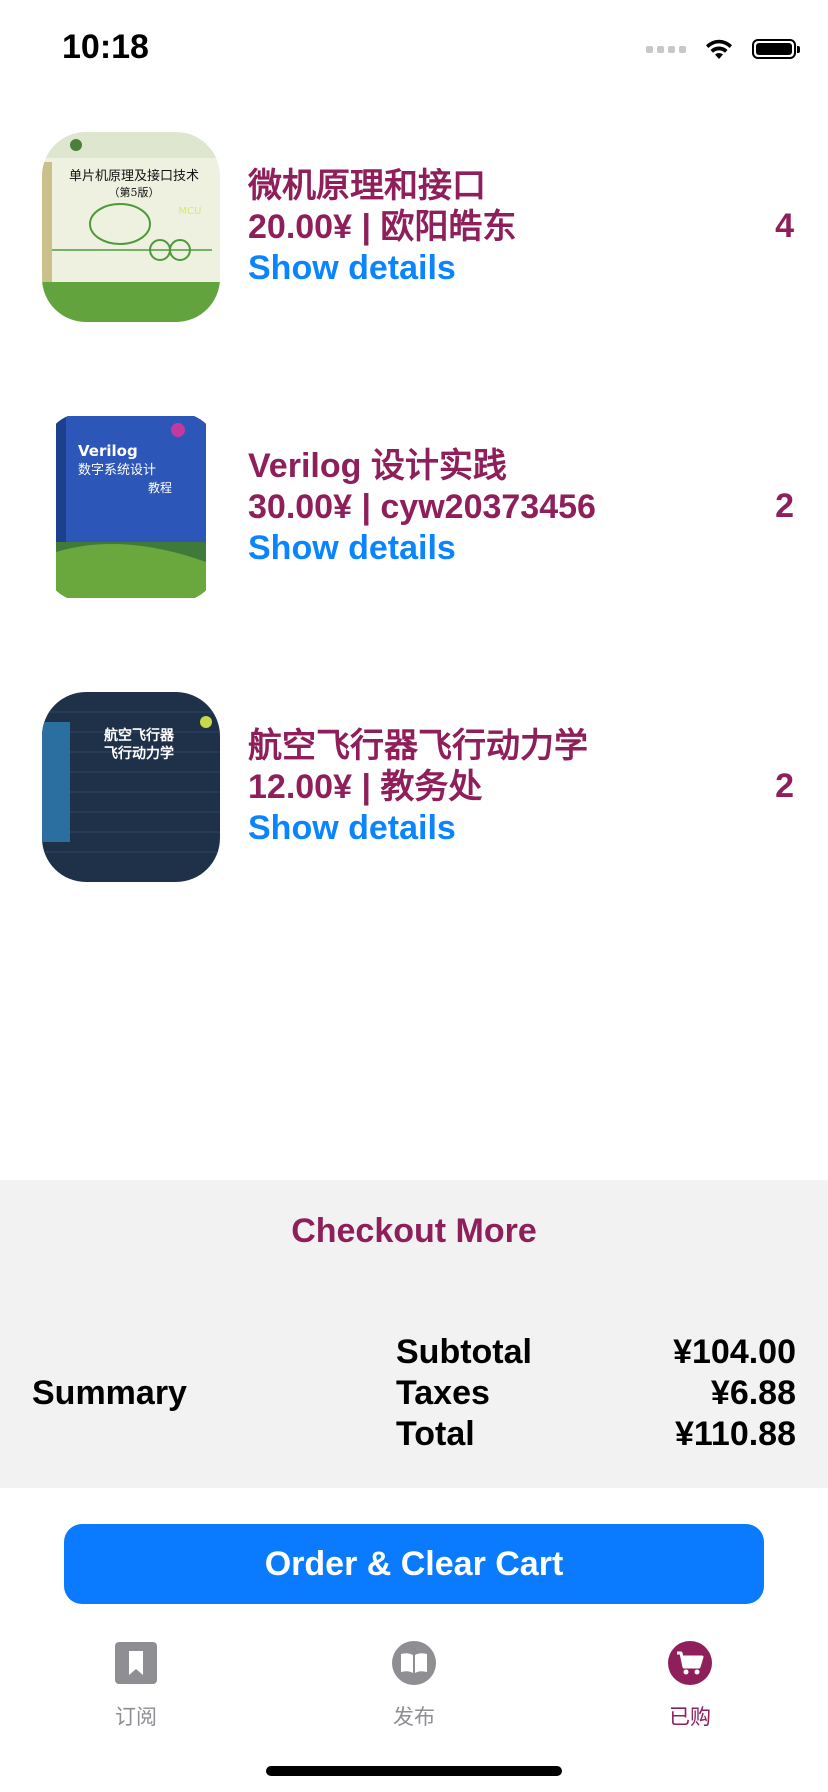 Image resolution: width=828 pixels, height=1792 pixels. I want to click on status-indicators, so click(723, 49).